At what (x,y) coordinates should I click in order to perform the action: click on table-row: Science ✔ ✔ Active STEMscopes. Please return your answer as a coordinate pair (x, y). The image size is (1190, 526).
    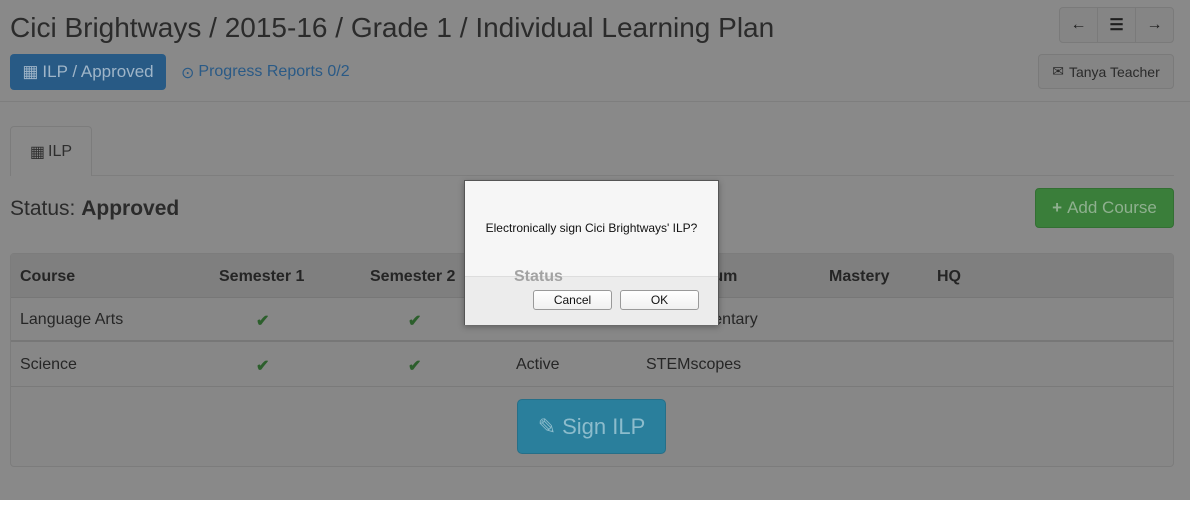
    Looking at the image, I should click on (592, 365).